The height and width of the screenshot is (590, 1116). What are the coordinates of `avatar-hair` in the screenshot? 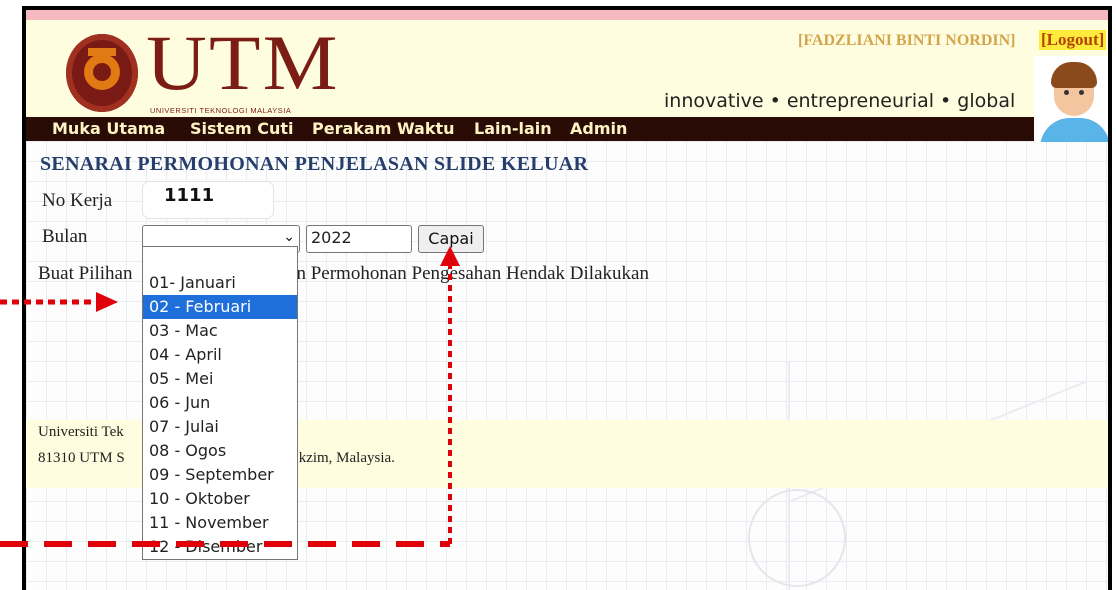 It's located at (1074, 75).